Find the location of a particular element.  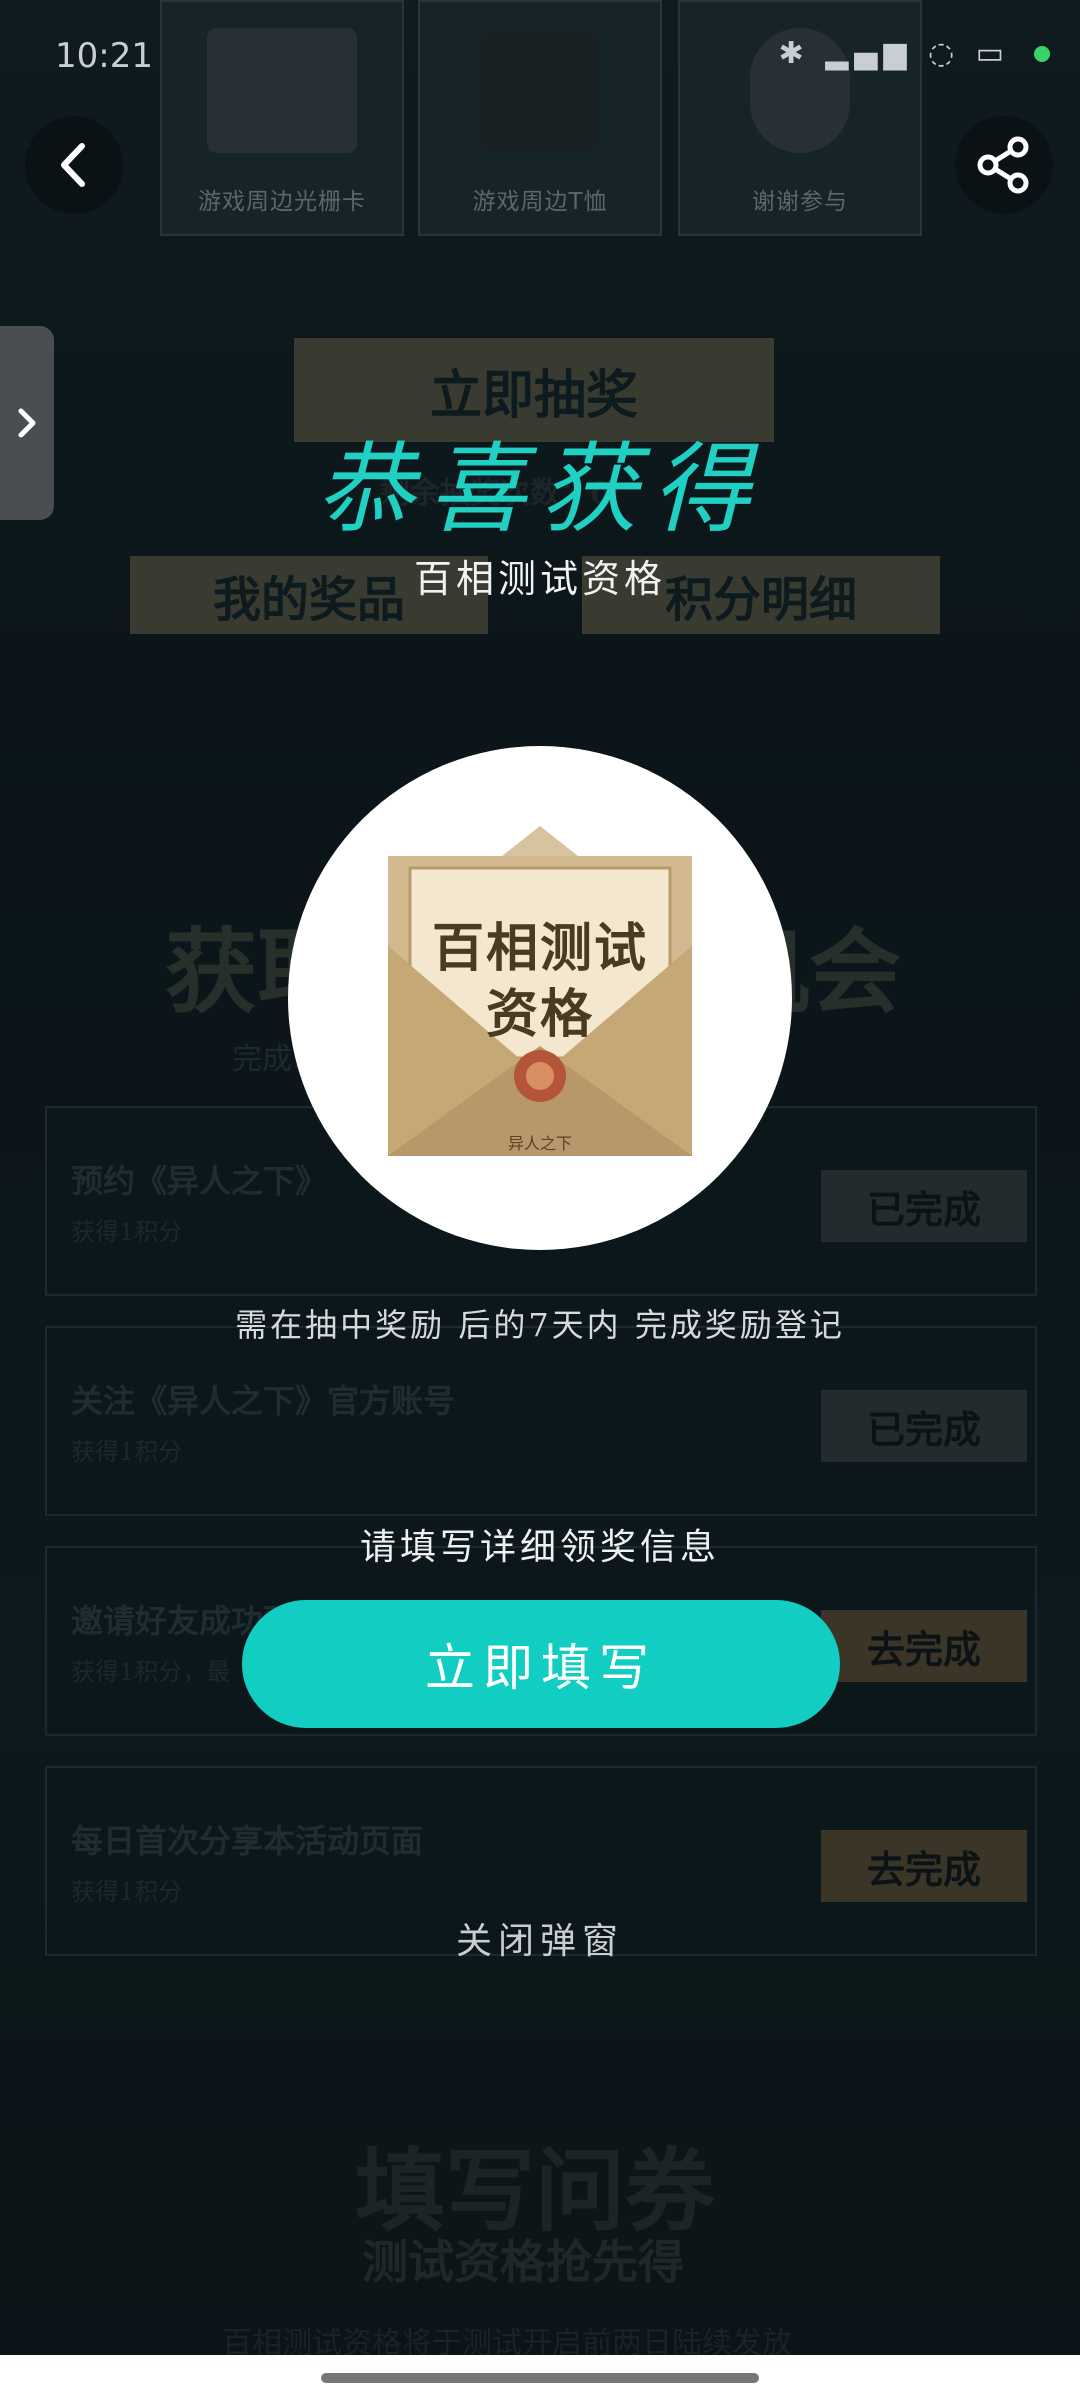

home-indicator-bar is located at coordinates (540, 2378).